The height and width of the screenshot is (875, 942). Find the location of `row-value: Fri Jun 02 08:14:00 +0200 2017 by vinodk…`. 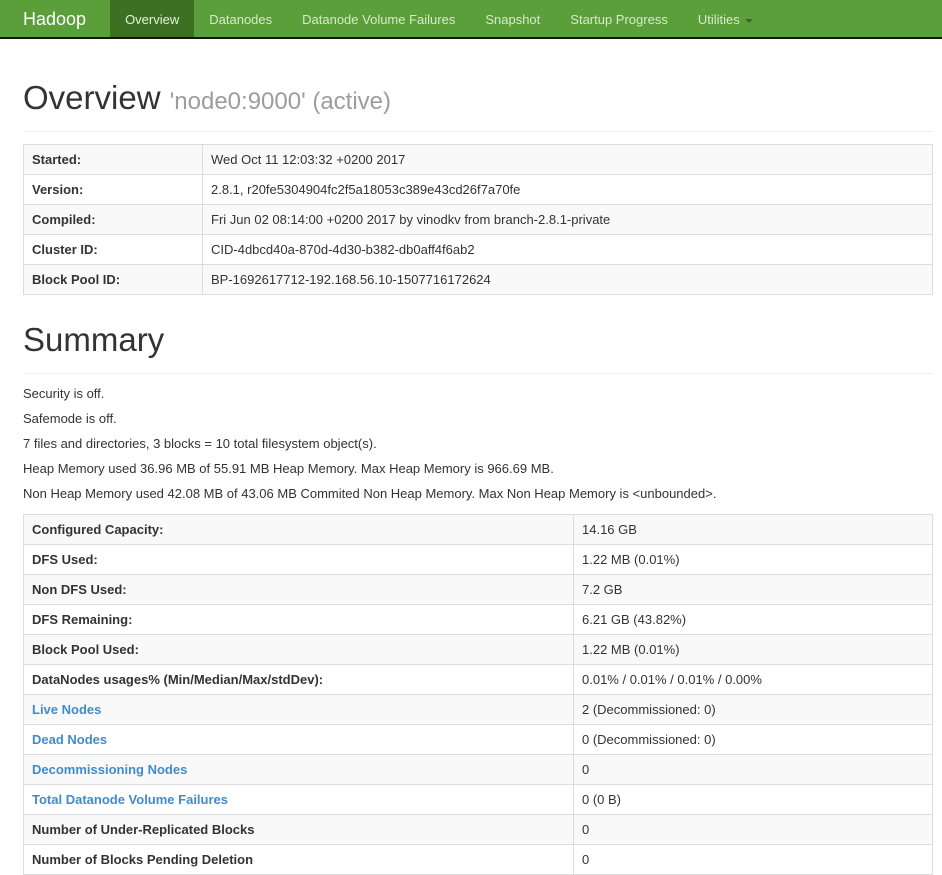

row-value: Fri Jun 02 08:14:00 +0200 2017 by vinodk… is located at coordinates (567, 219).